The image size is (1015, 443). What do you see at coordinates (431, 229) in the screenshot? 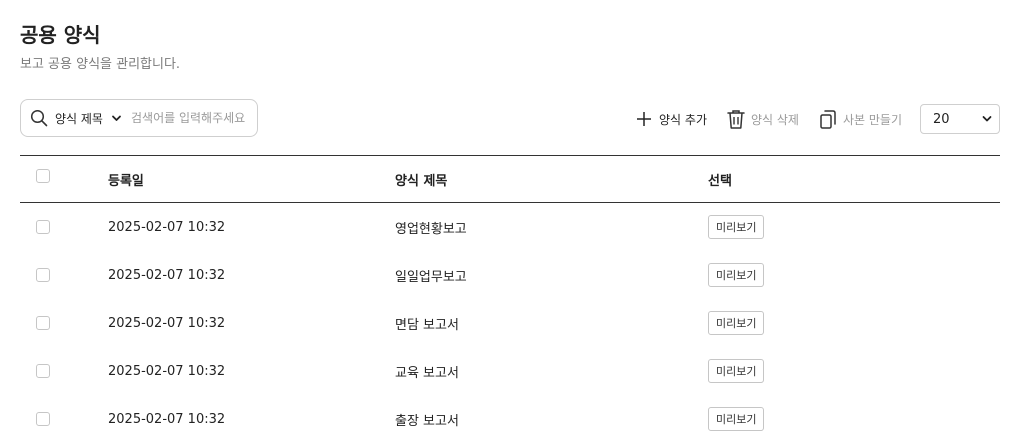
I see `row-title: 영업현황보고` at bounding box center [431, 229].